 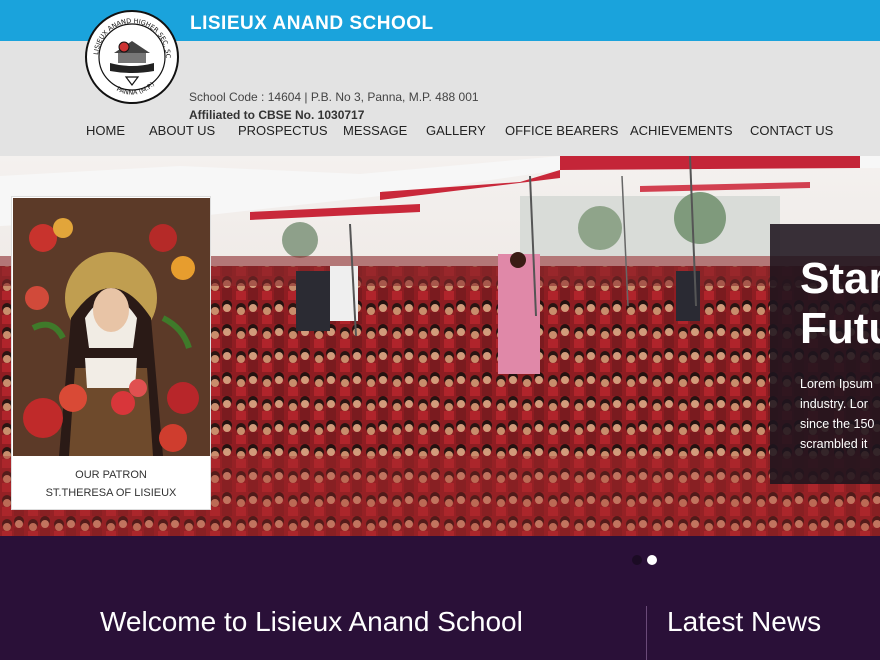 What do you see at coordinates (111, 493) in the screenshot?
I see `patron-caption-name: ST.THERESA OF LISIEUX` at bounding box center [111, 493].